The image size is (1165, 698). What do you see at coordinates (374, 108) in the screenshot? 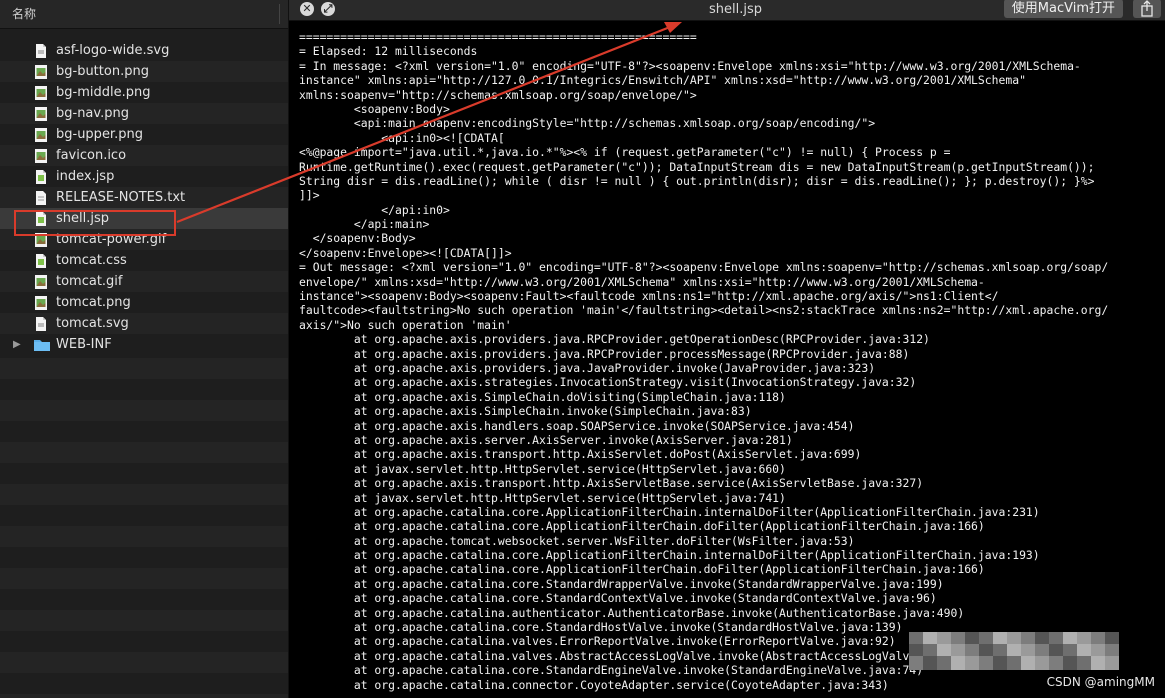
I see `code-line: <soapenv:Body>` at bounding box center [374, 108].